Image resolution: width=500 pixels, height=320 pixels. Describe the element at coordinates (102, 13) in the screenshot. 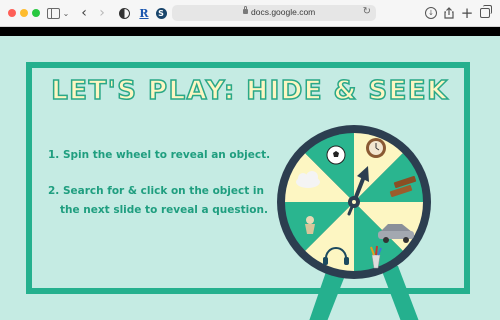

I see `forward-arrow-icon: ›` at that location.